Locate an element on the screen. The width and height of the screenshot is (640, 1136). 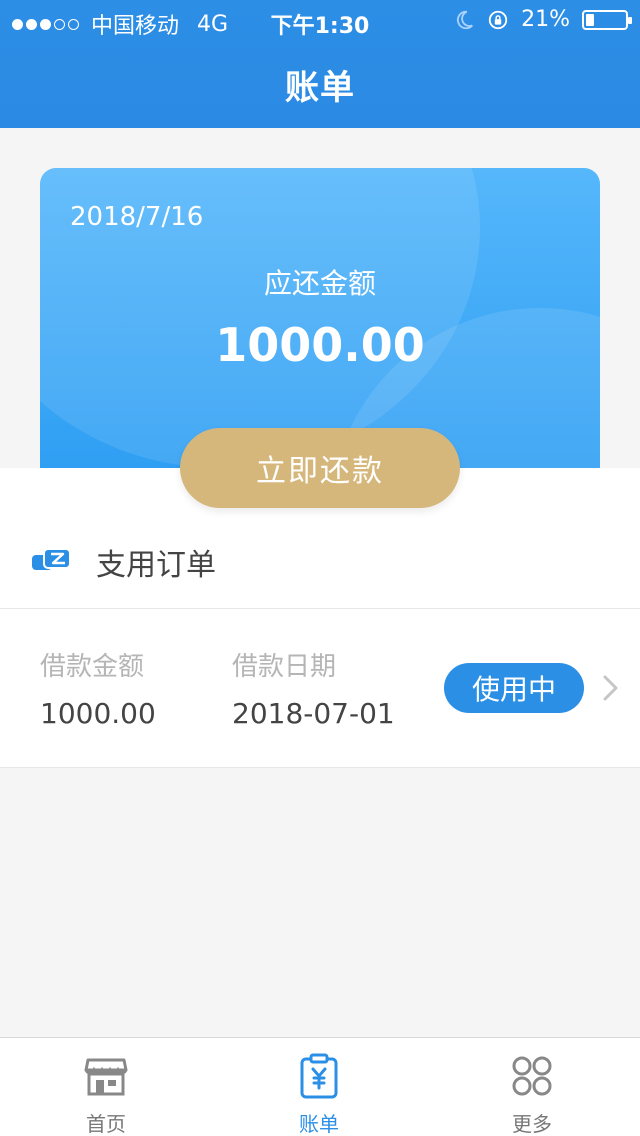
moon-icon is located at coordinates (465, 19).